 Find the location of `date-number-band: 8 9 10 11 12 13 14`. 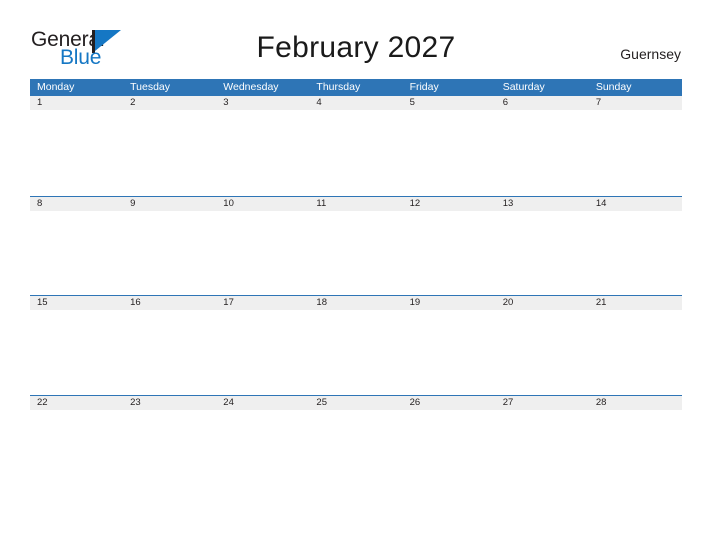

date-number-band: 8 9 10 11 12 13 14 is located at coordinates (356, 203).